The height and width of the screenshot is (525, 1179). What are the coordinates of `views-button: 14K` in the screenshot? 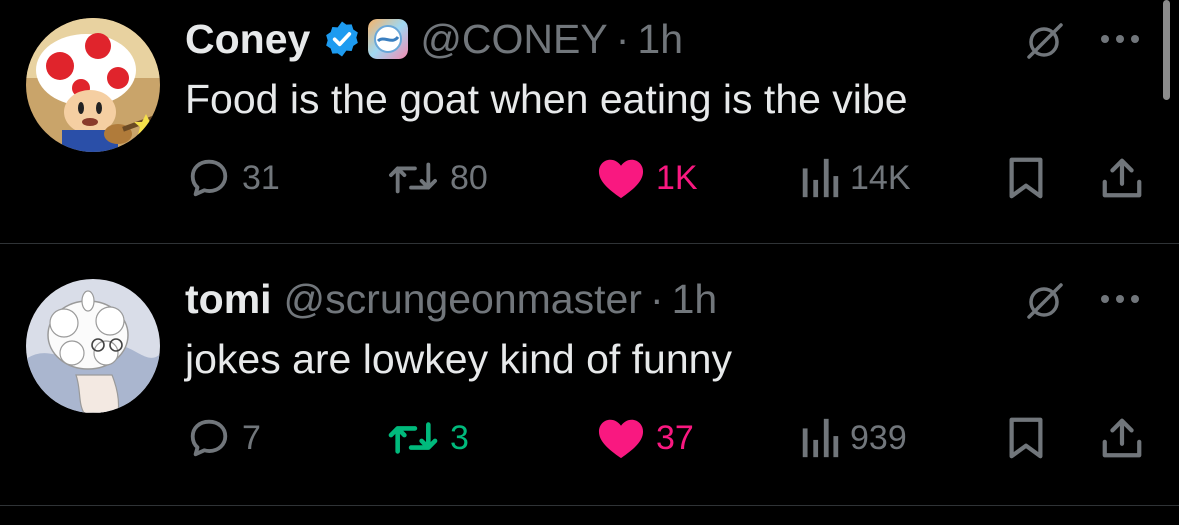 It's located at (855, 178).